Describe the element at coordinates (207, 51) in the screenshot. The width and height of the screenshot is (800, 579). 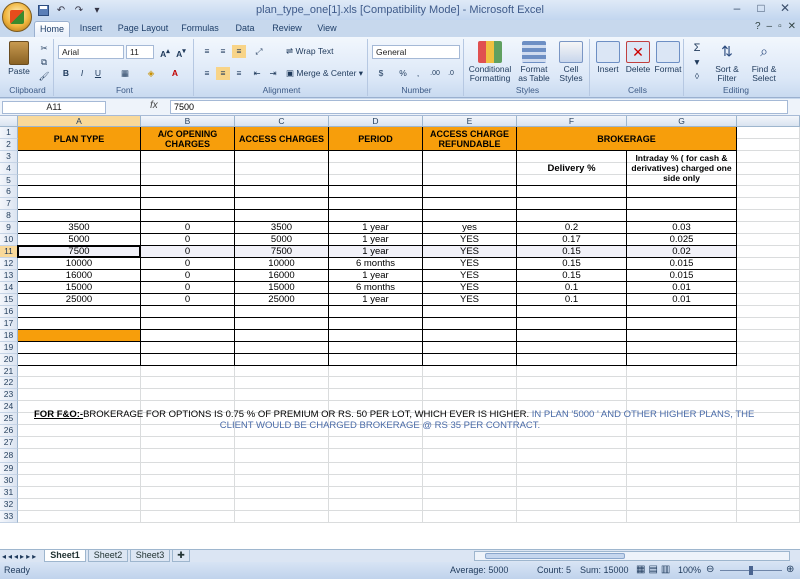
I see `align-top-icon: ≡` at that location.